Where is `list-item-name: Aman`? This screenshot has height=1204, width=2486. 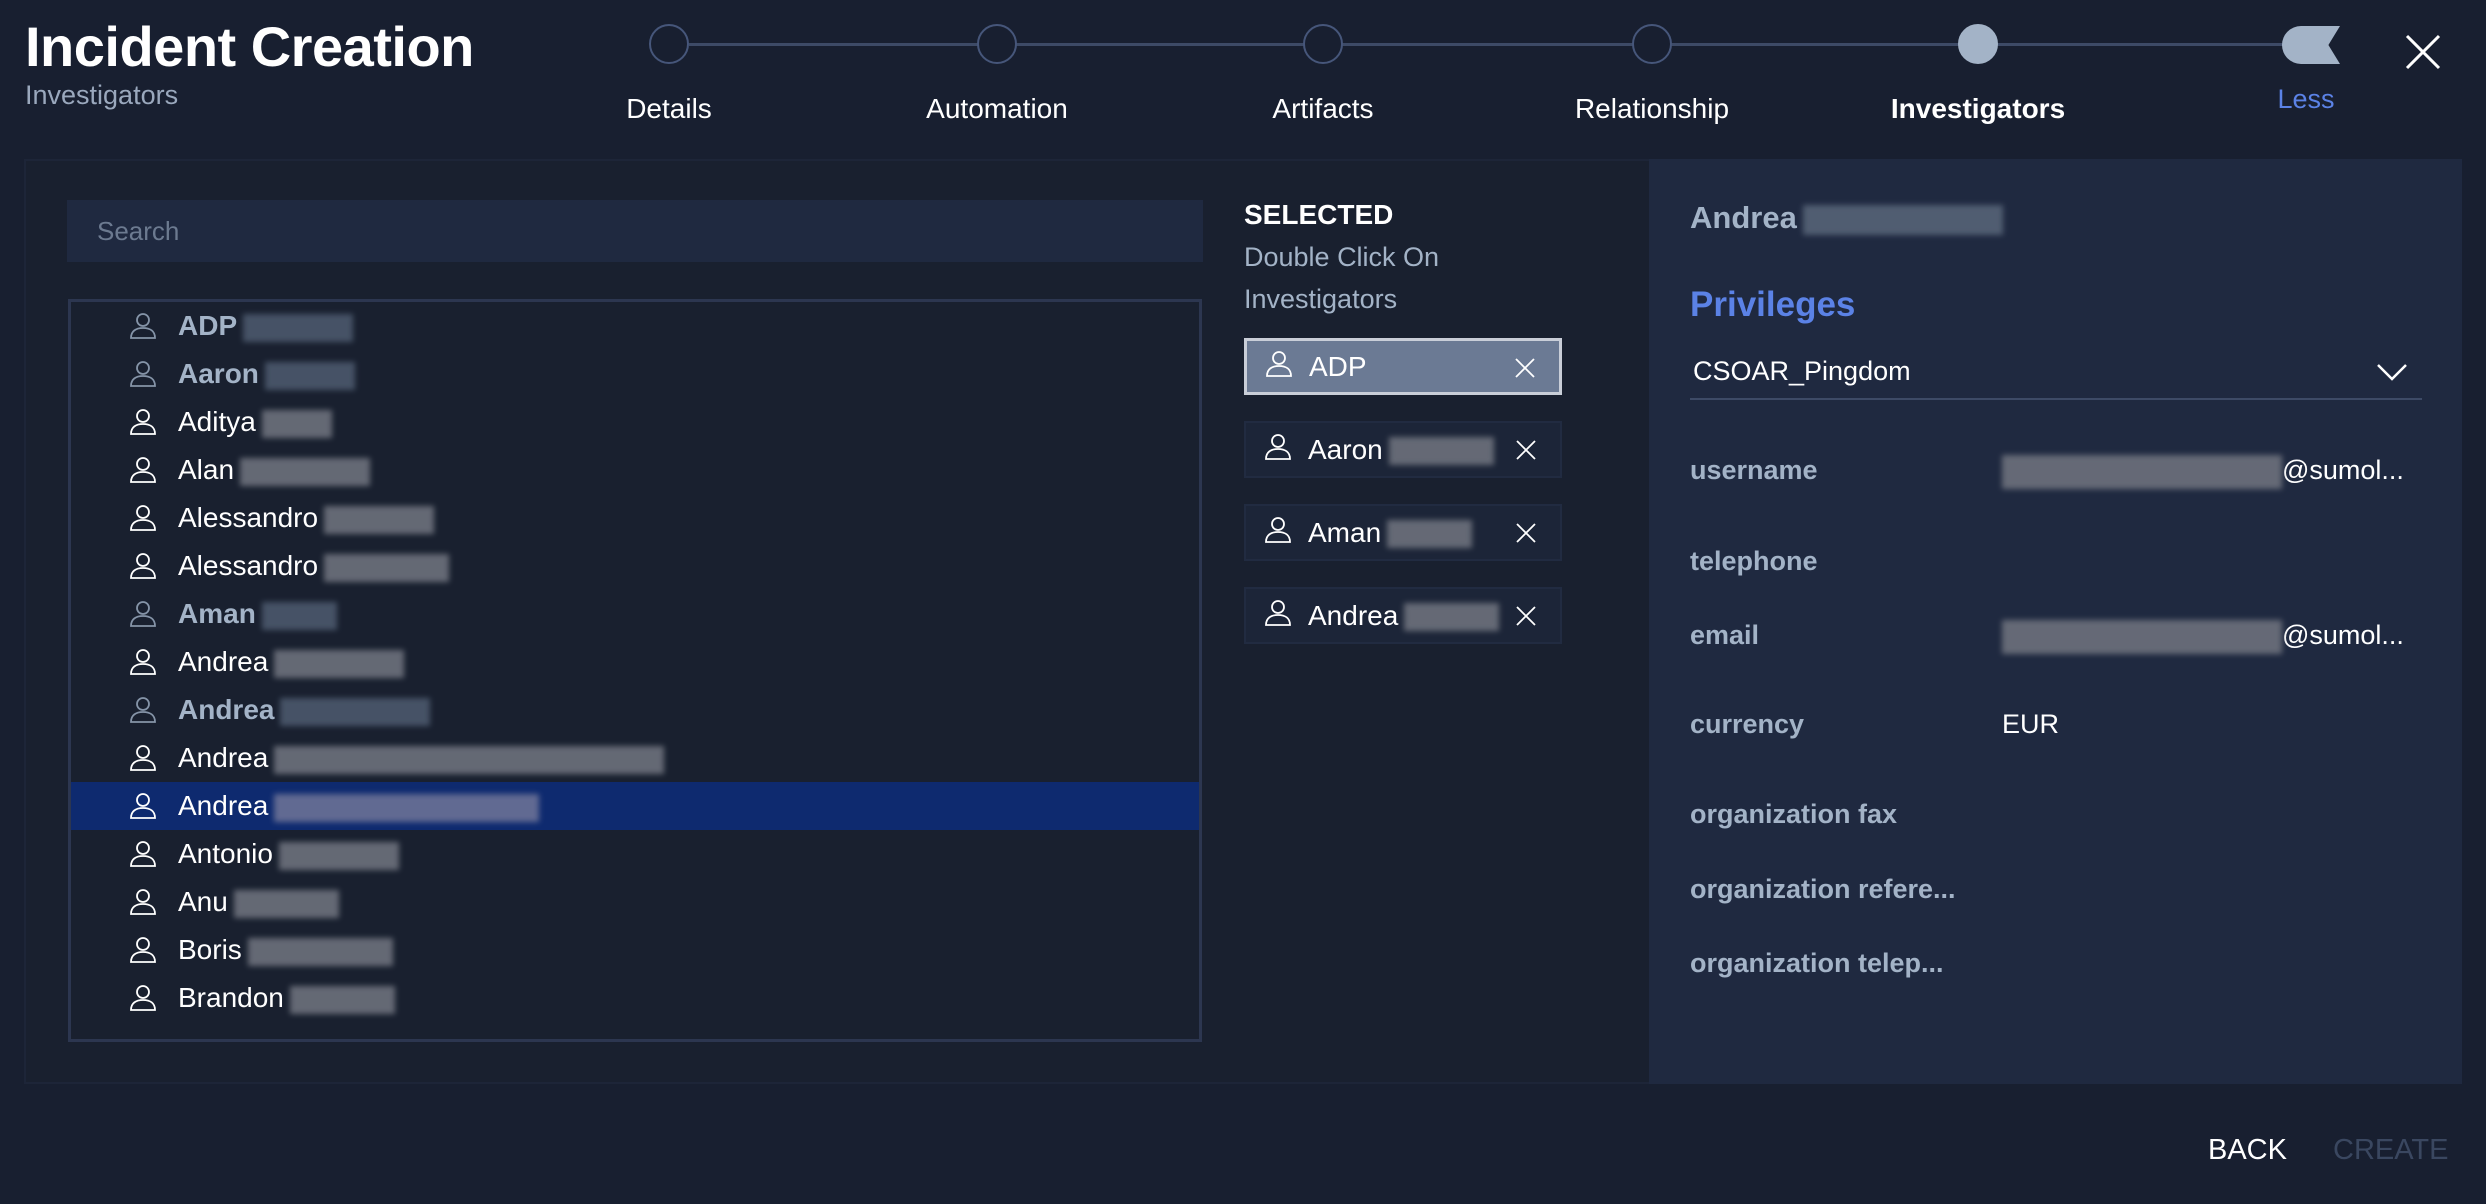
list-item-name: Aman is located at coordinates (217, 613).